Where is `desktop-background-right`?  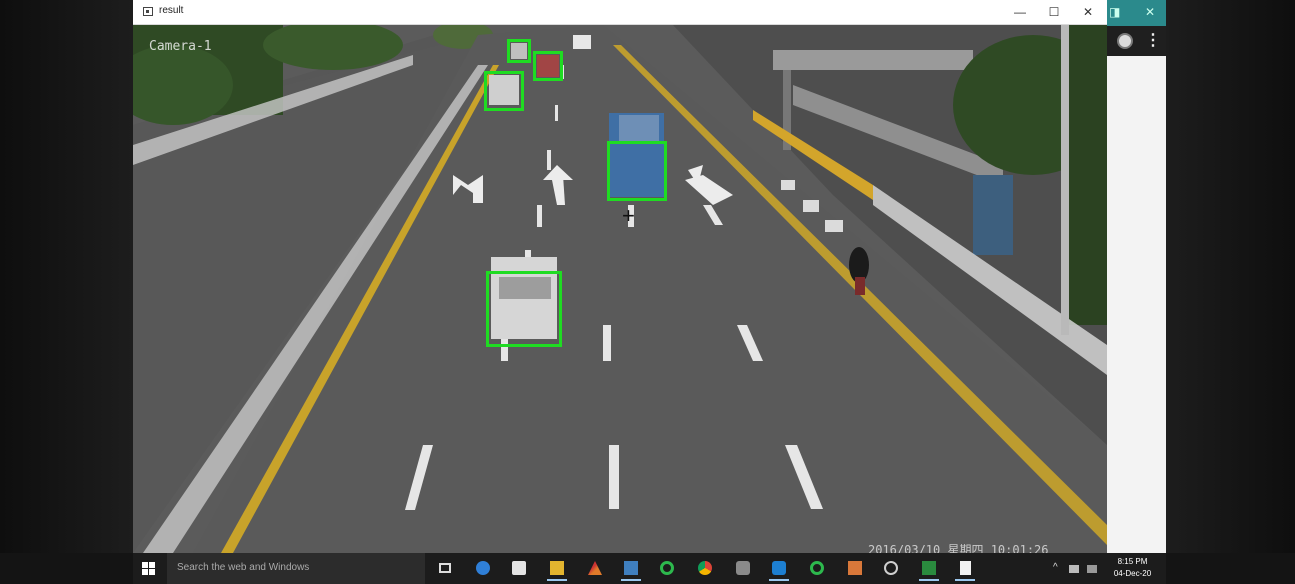
desktop-background-right is located at coordinates (1230, 276).